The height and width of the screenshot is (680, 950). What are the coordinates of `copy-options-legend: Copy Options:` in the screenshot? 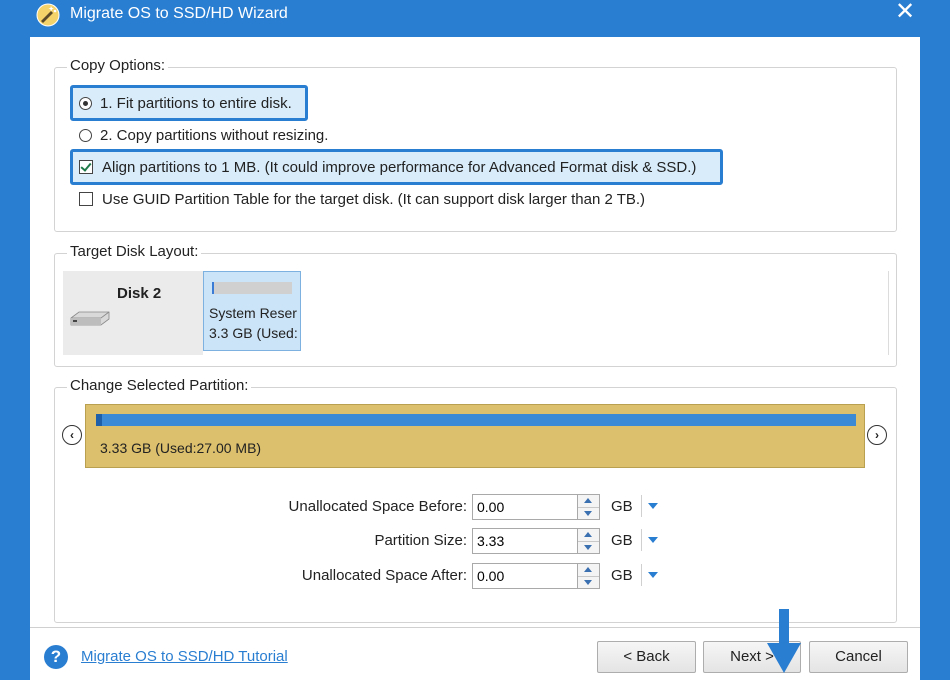 It's located at (118, 65).